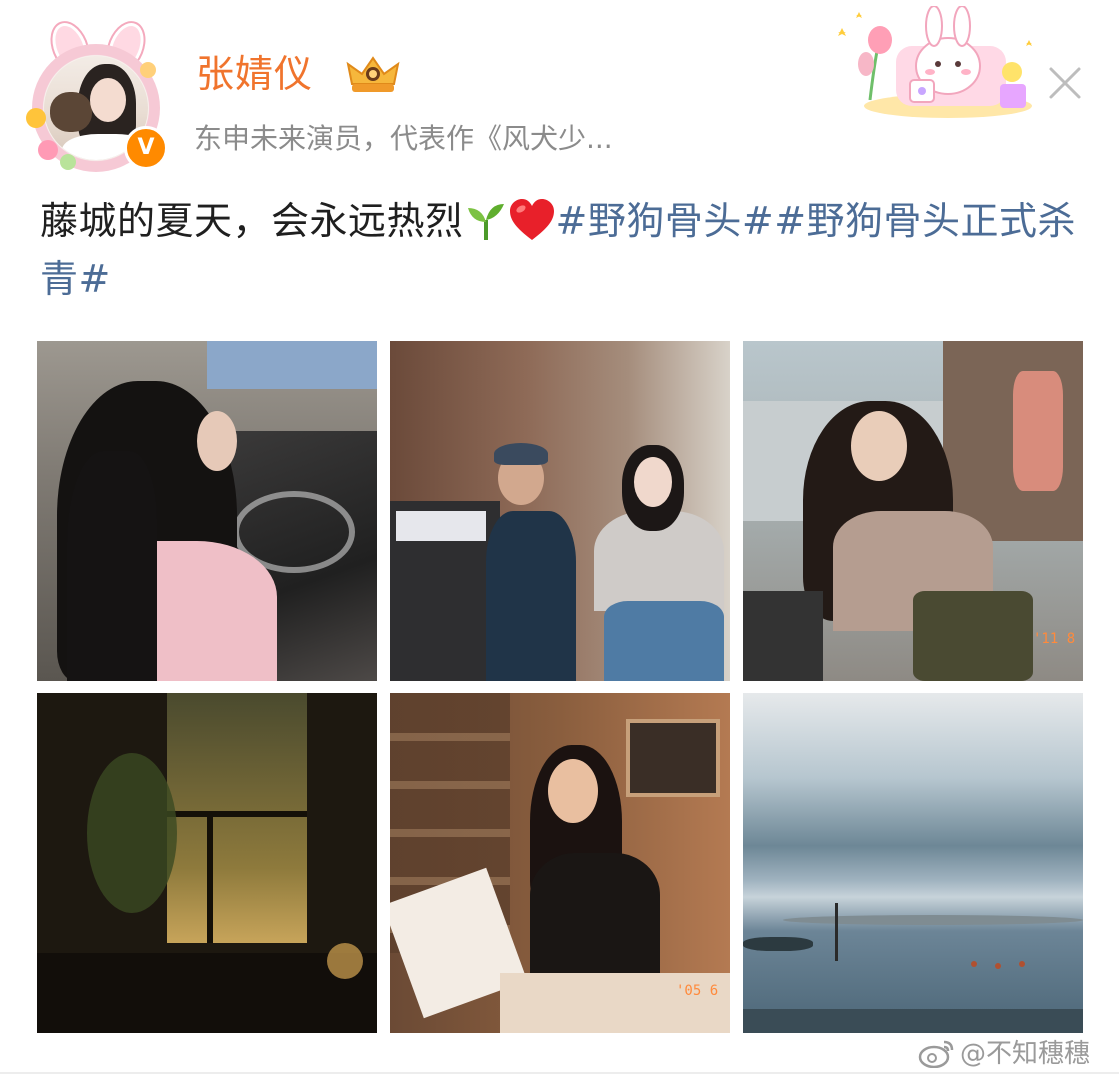  I want to click on red-heart-emoji-icon, so click(531, 219).